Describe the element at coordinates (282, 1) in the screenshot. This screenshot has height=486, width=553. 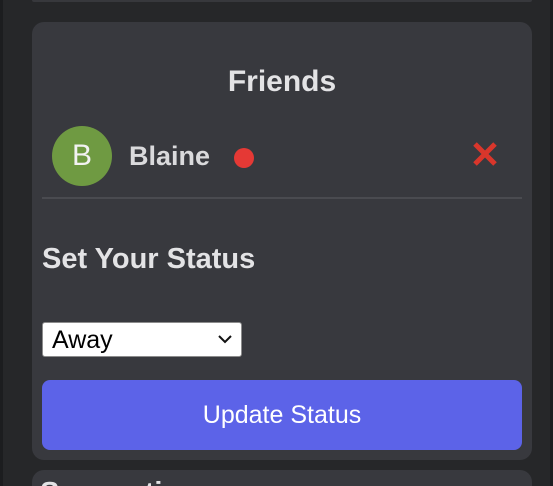
I see `previous-panel-edge` at that location.